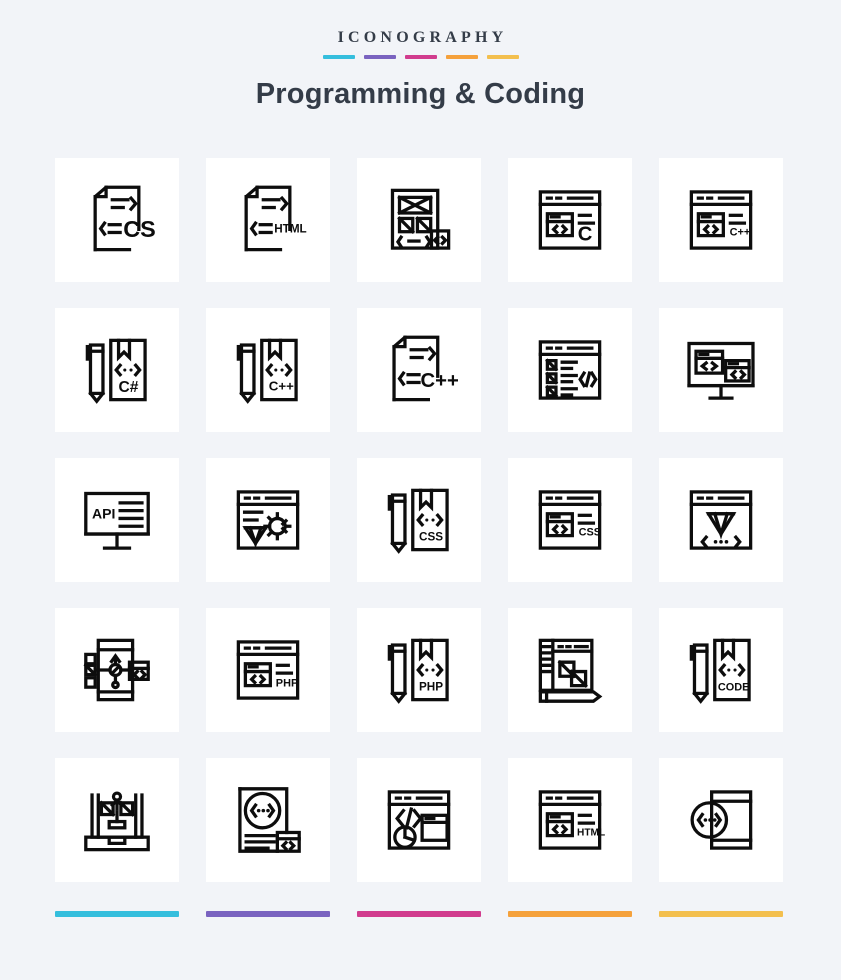 This screenshot has width=841, height=980. What do you see at coordinates (502, 57) in the screenshot?
I see `eyebrow-bar-yellow` at bounding box center [502, 57].